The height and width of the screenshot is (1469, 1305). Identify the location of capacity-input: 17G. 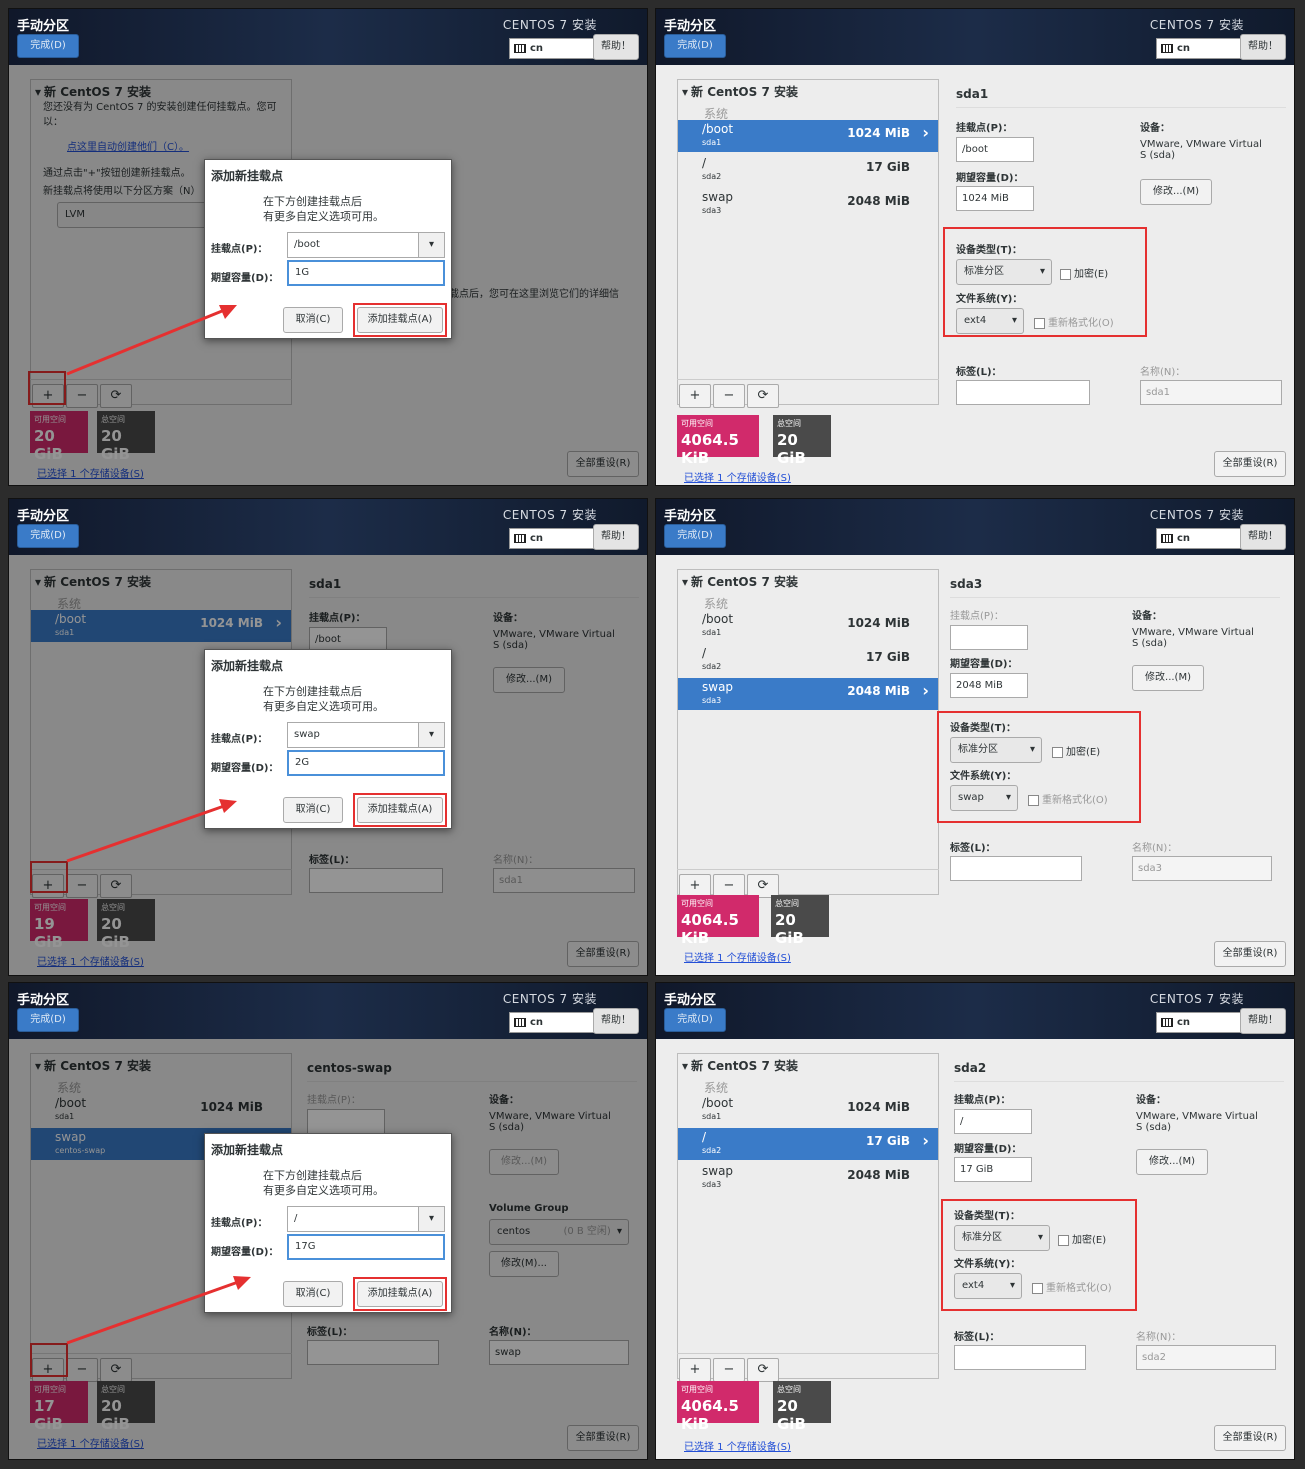
(366, 1247).